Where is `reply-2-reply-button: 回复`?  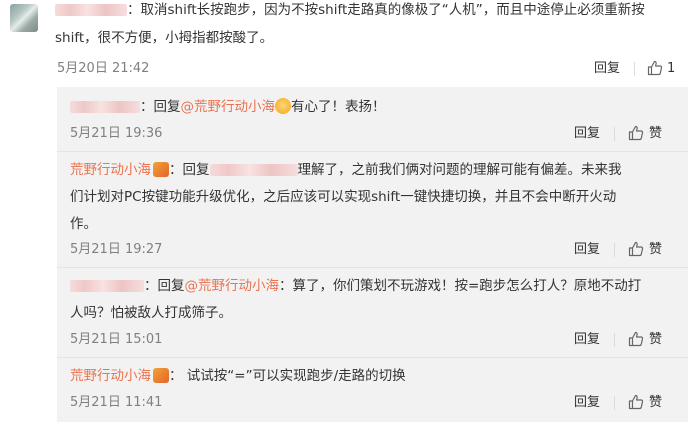 reply-2-reply-button: 回复 is located at coordinates (587, 250).